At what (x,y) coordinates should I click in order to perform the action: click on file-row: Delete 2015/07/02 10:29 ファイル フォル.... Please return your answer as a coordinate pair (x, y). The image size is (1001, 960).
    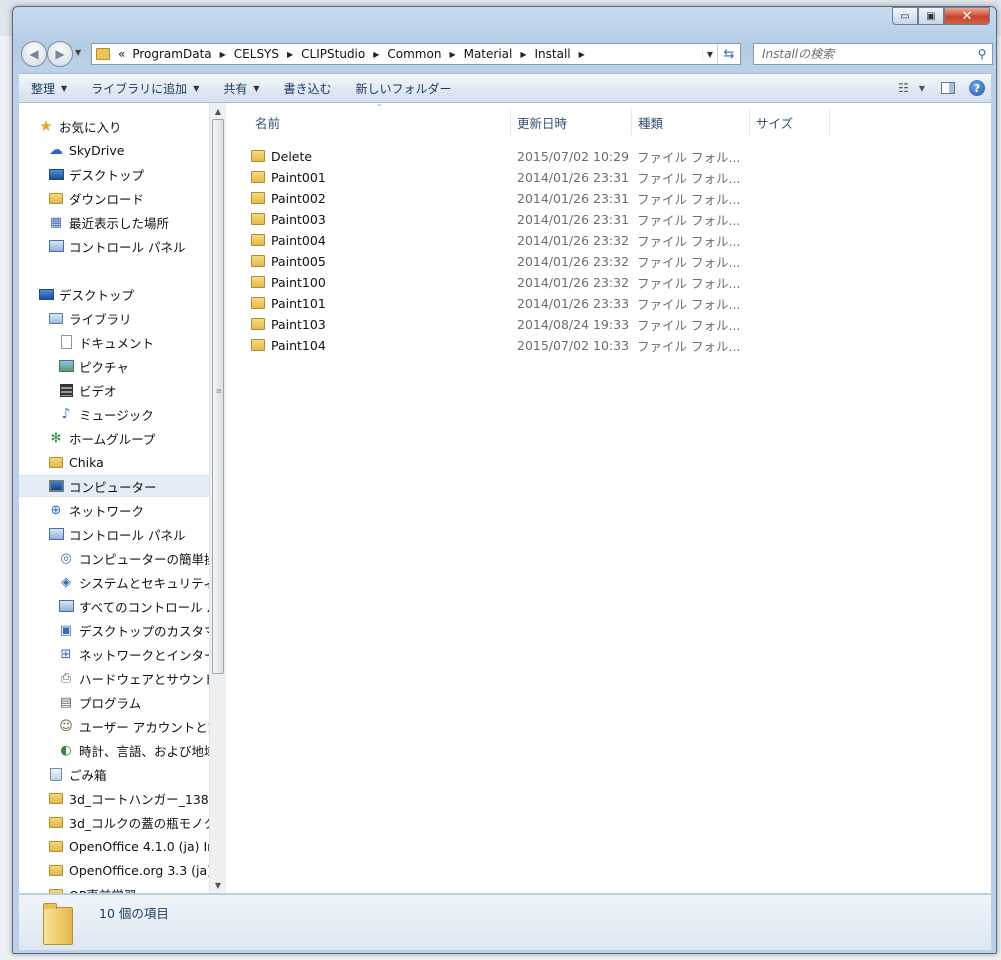
    Looking at the image, I should click on (492, 156).